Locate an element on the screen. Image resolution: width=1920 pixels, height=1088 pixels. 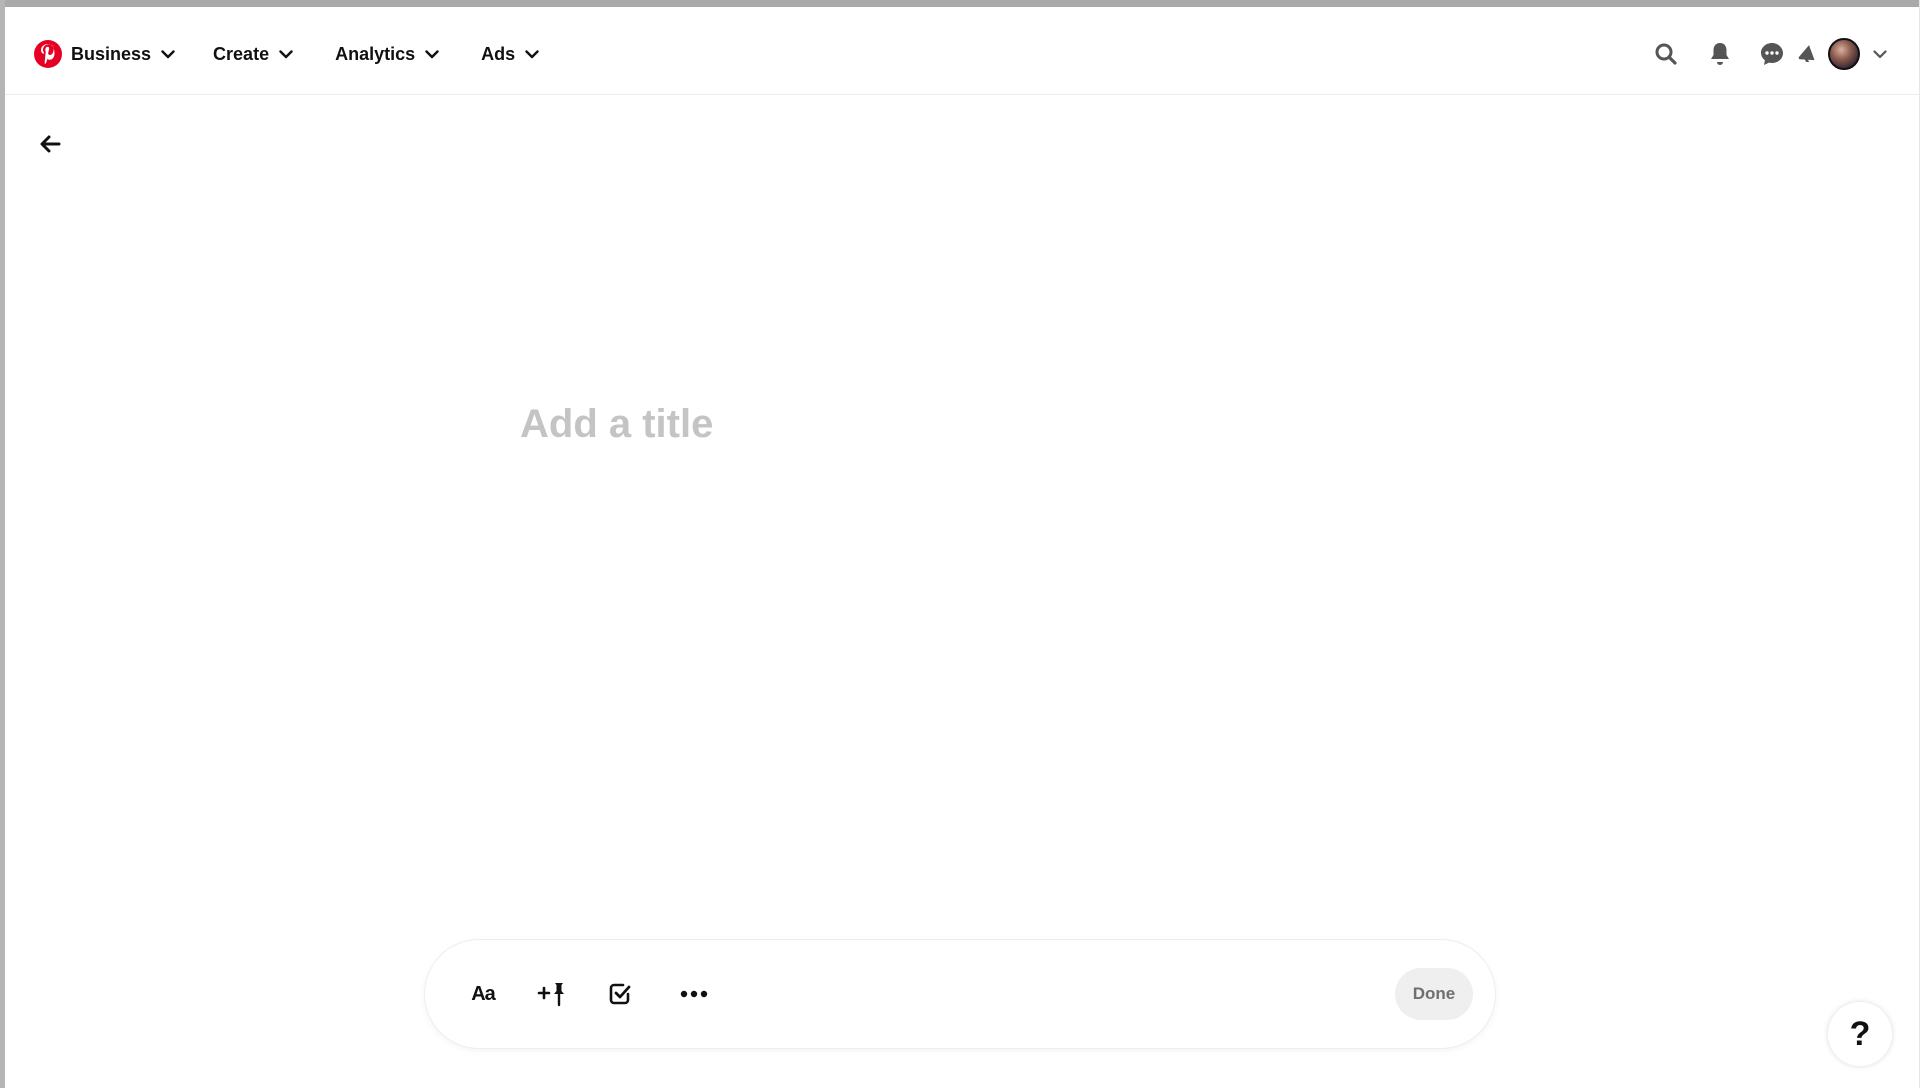
nav-business-label: Business is located at coordinates (111, 53).